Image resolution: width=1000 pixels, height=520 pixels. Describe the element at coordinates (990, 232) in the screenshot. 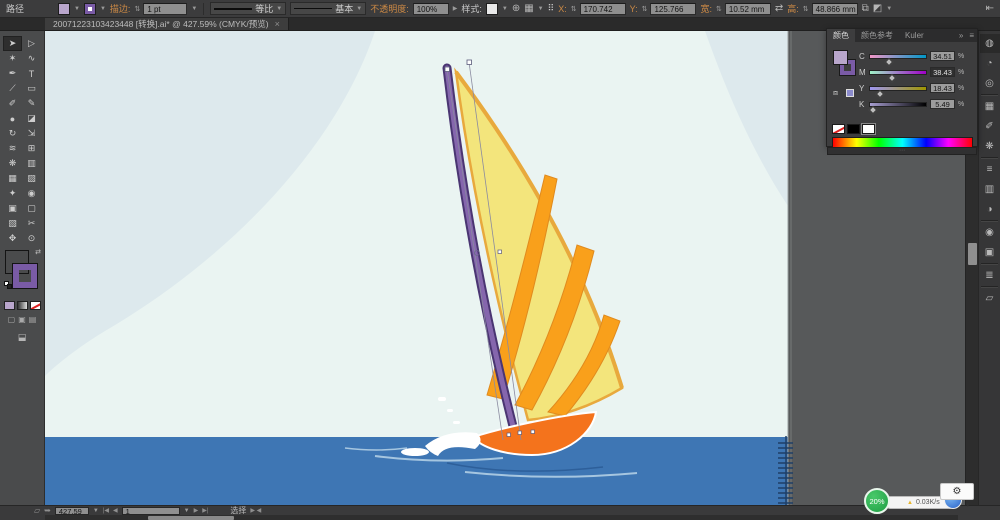

I see `appearance-panel-icon: ◉` at that location.